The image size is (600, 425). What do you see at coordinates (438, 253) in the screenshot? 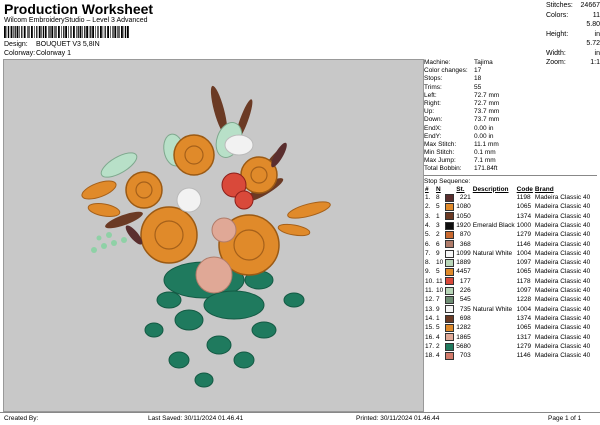
I see `cell-needle: 9` at bounding box center [438, 253].